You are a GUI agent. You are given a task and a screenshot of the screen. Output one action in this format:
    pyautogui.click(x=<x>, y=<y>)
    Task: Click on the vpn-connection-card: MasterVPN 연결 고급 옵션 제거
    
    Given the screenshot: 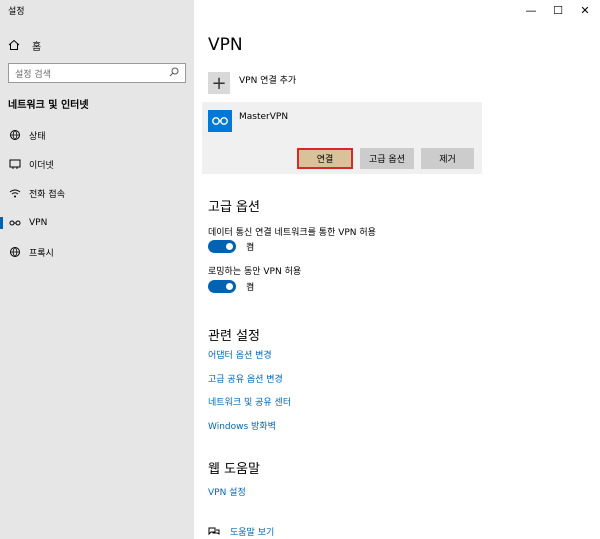 What is the action you would take?
    pyautogui.click(x=342, y=138)
    